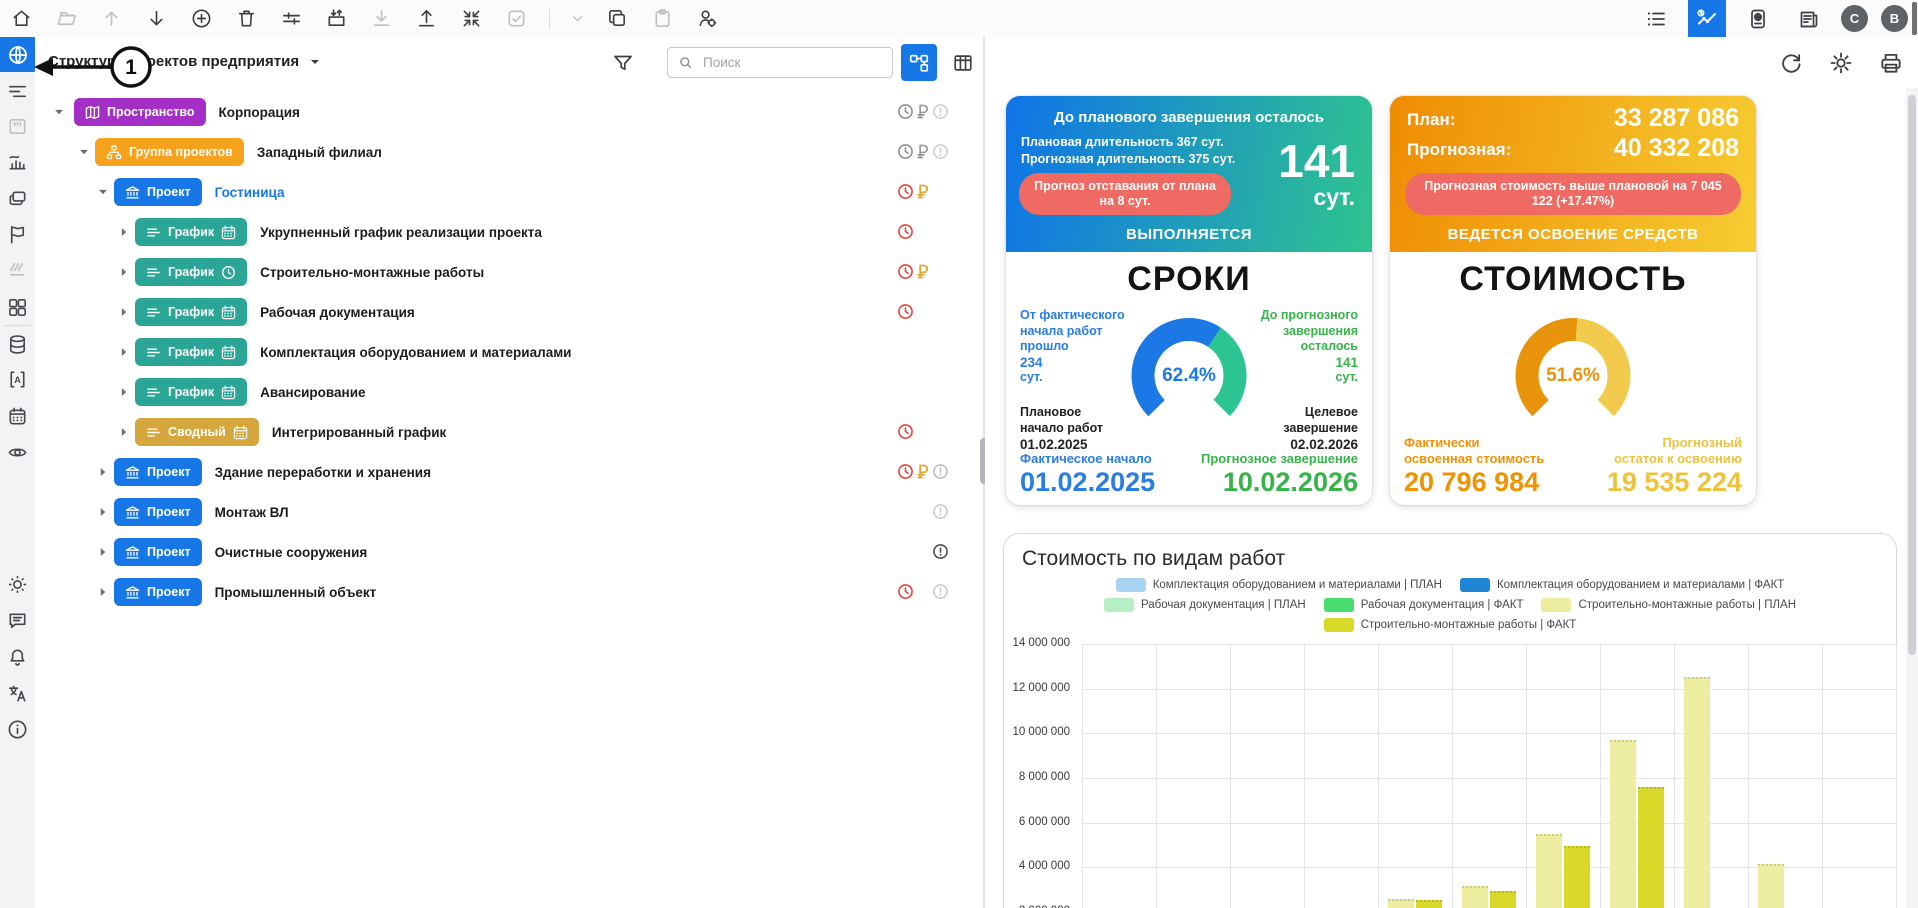 This screenshot has height=908, width=1918. Describe the element at coordinates (792, 62) in the screenshot. I see `search-input` at that location.